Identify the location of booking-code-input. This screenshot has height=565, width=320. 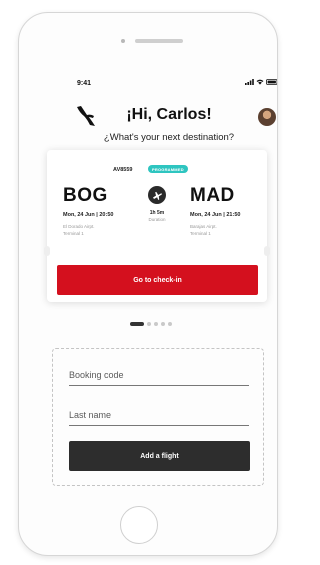
(159, 375).